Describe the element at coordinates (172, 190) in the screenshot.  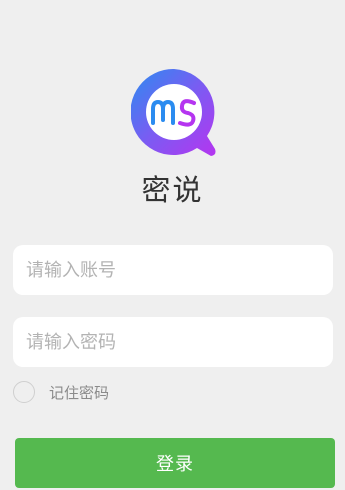
I see `app-name: 密说` at that location.